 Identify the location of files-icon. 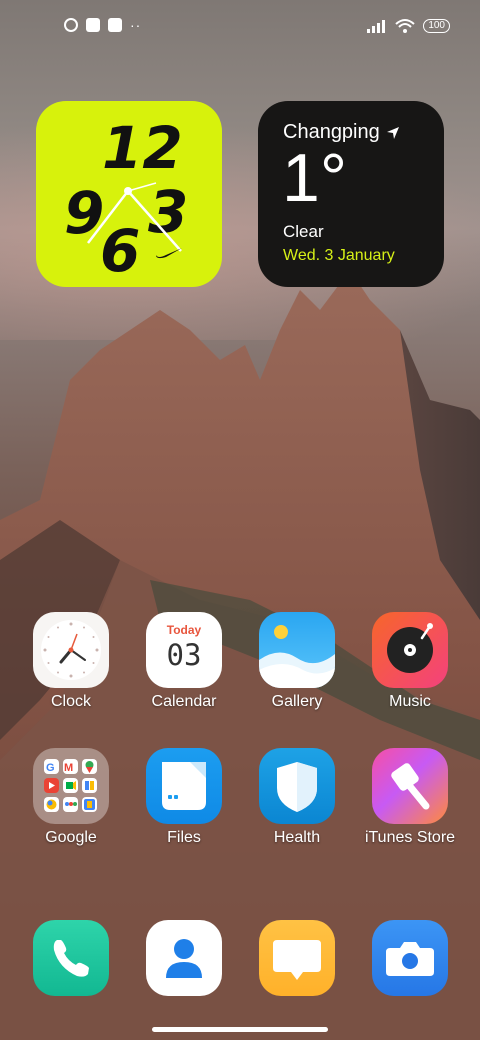
(184, 786).